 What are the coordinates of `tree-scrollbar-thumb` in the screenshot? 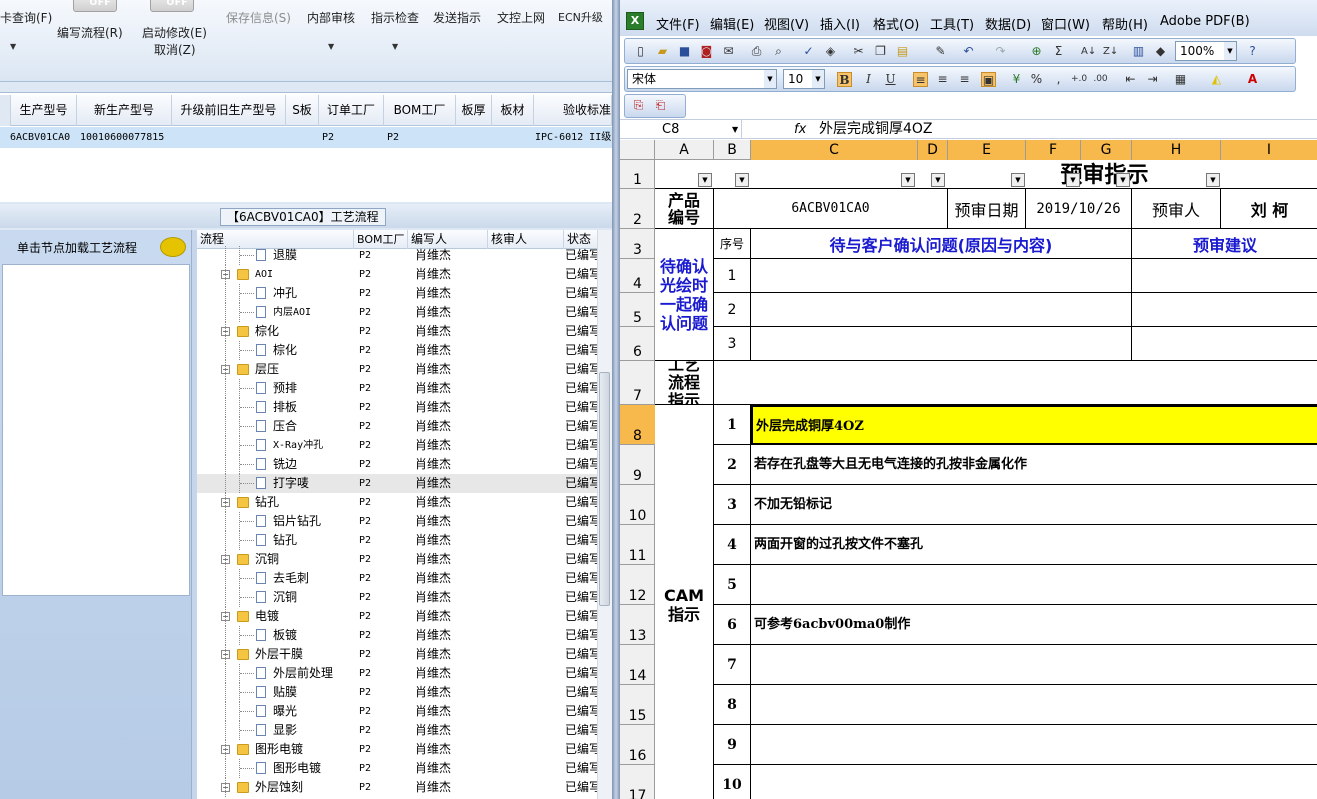 It's located at (604, 489).